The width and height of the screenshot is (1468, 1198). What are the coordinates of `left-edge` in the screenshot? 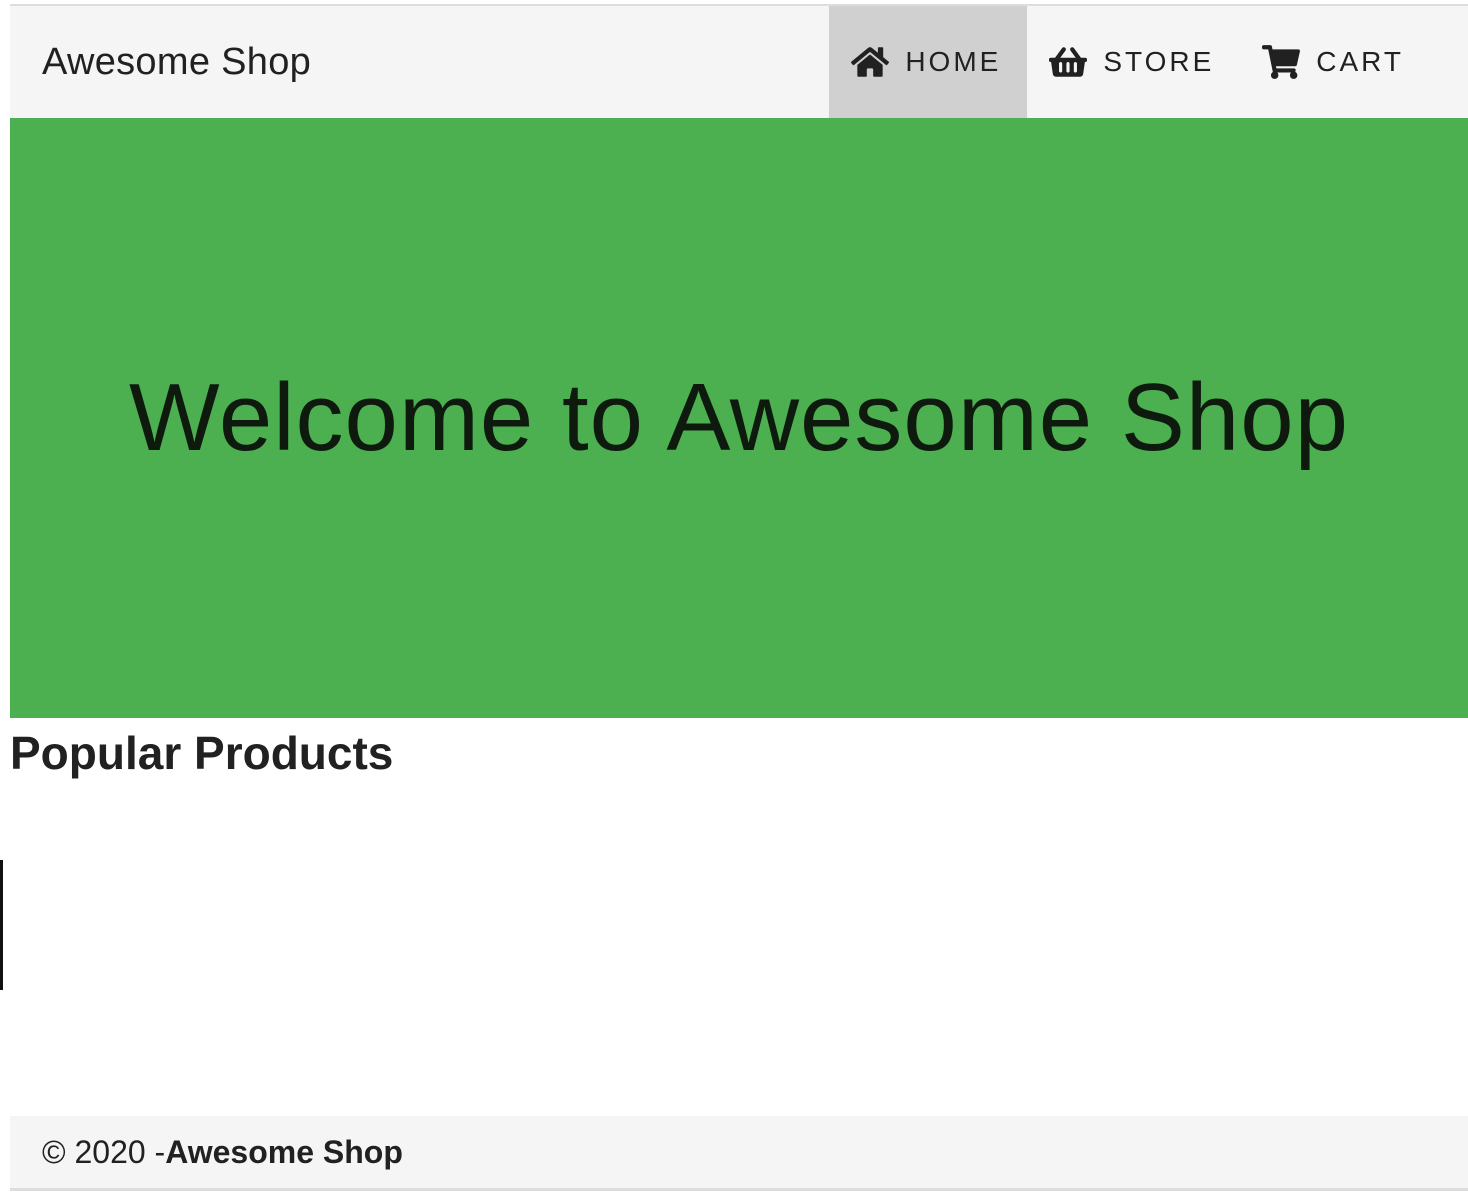 It's located at (5, 599).